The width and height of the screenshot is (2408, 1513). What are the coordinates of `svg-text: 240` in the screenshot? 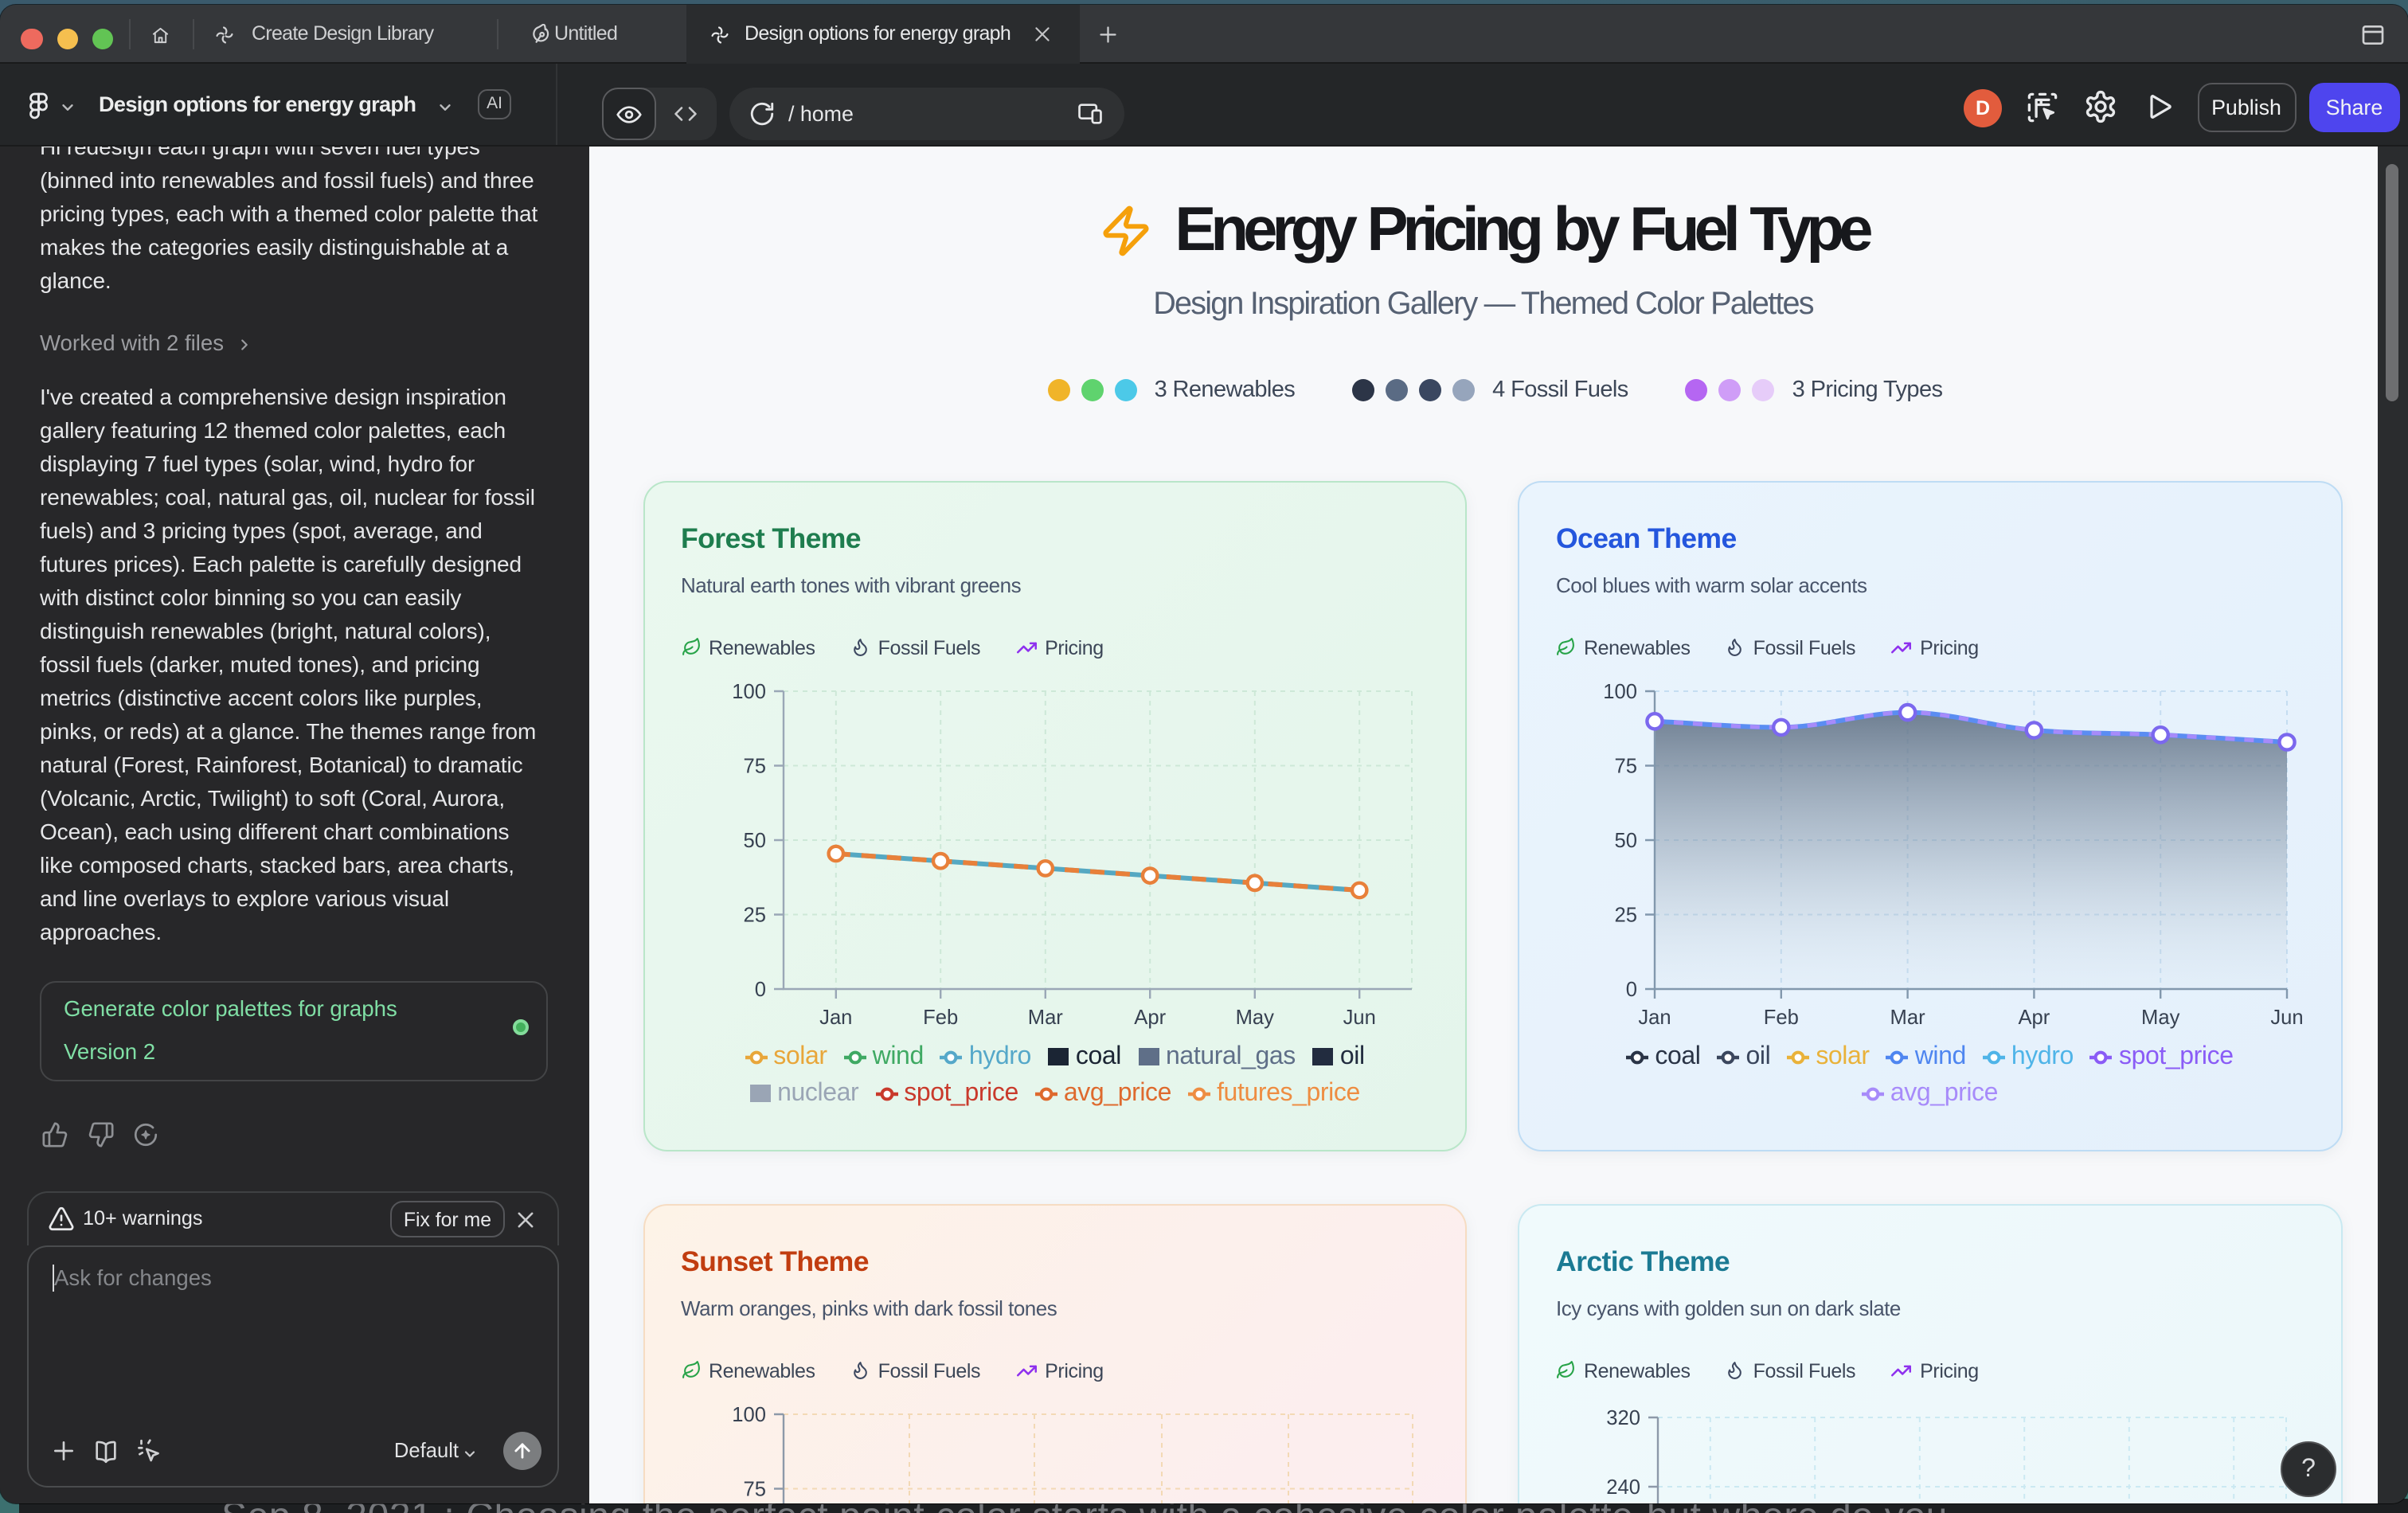 It's located at (1623, 1487).